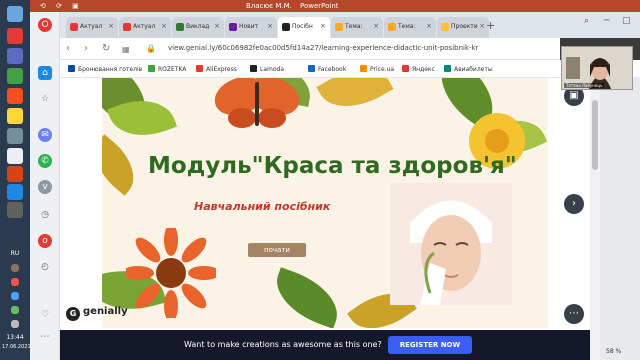 The height and width of the screenshot is (360, 640). Describe the element at coordinates (463, 27) in the screenshot. I see `browser-tab: Проекти ×` at that location.